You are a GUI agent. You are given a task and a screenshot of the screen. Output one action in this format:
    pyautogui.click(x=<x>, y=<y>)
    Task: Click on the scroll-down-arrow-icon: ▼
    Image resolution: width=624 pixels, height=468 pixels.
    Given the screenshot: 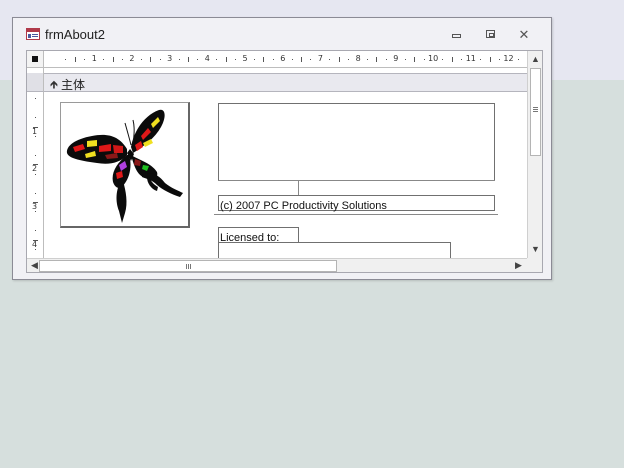 What is the action you would take?
    pyautogui.click(x=535, y=249)
    